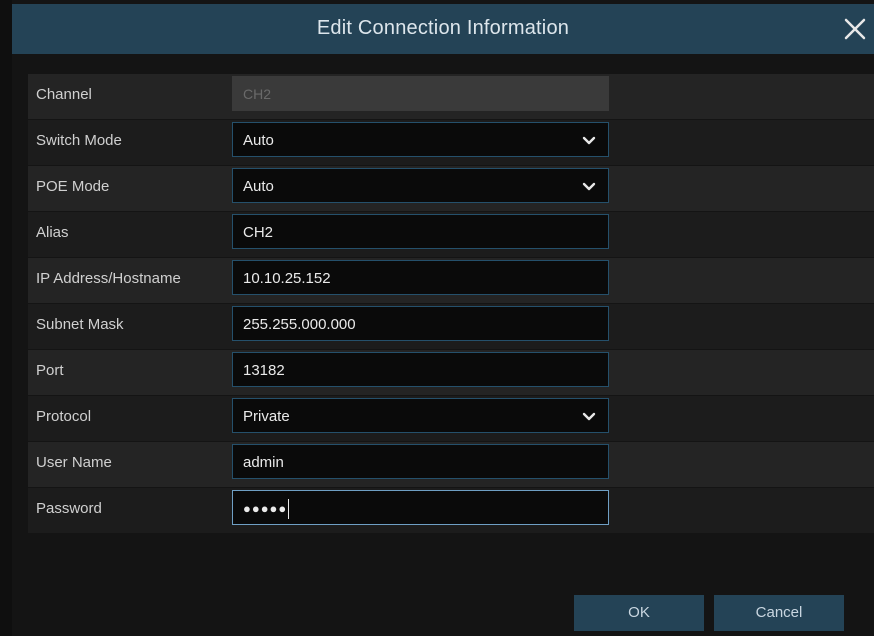  I want to click on password-mask: ●●●●●, so click(265, 508).